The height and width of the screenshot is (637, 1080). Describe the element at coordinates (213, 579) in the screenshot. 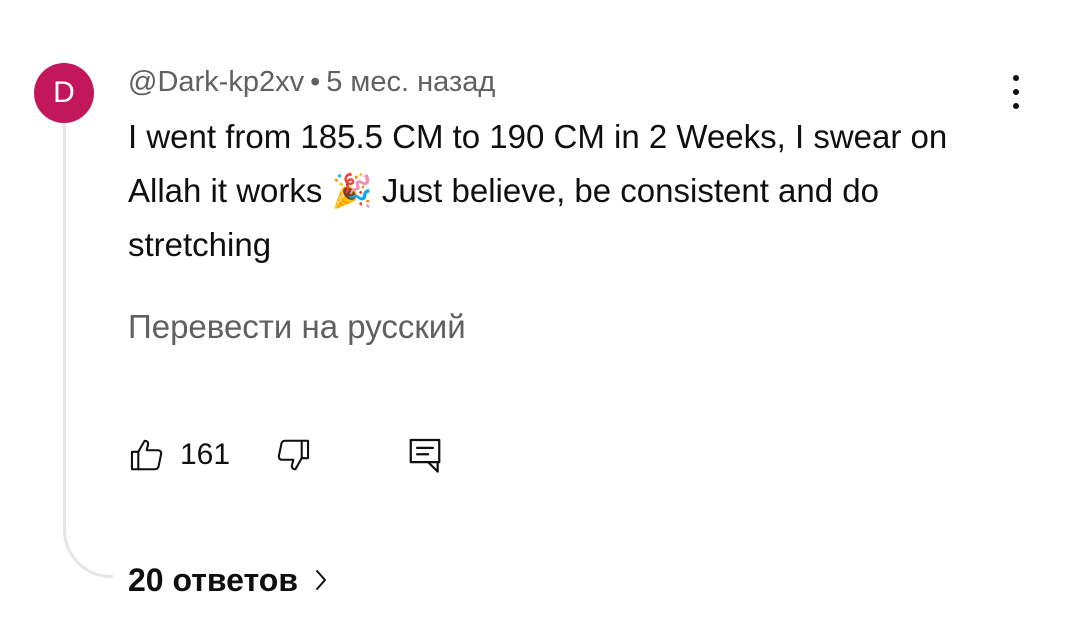

I see `replies-count-label: 20 ответов` at that location.